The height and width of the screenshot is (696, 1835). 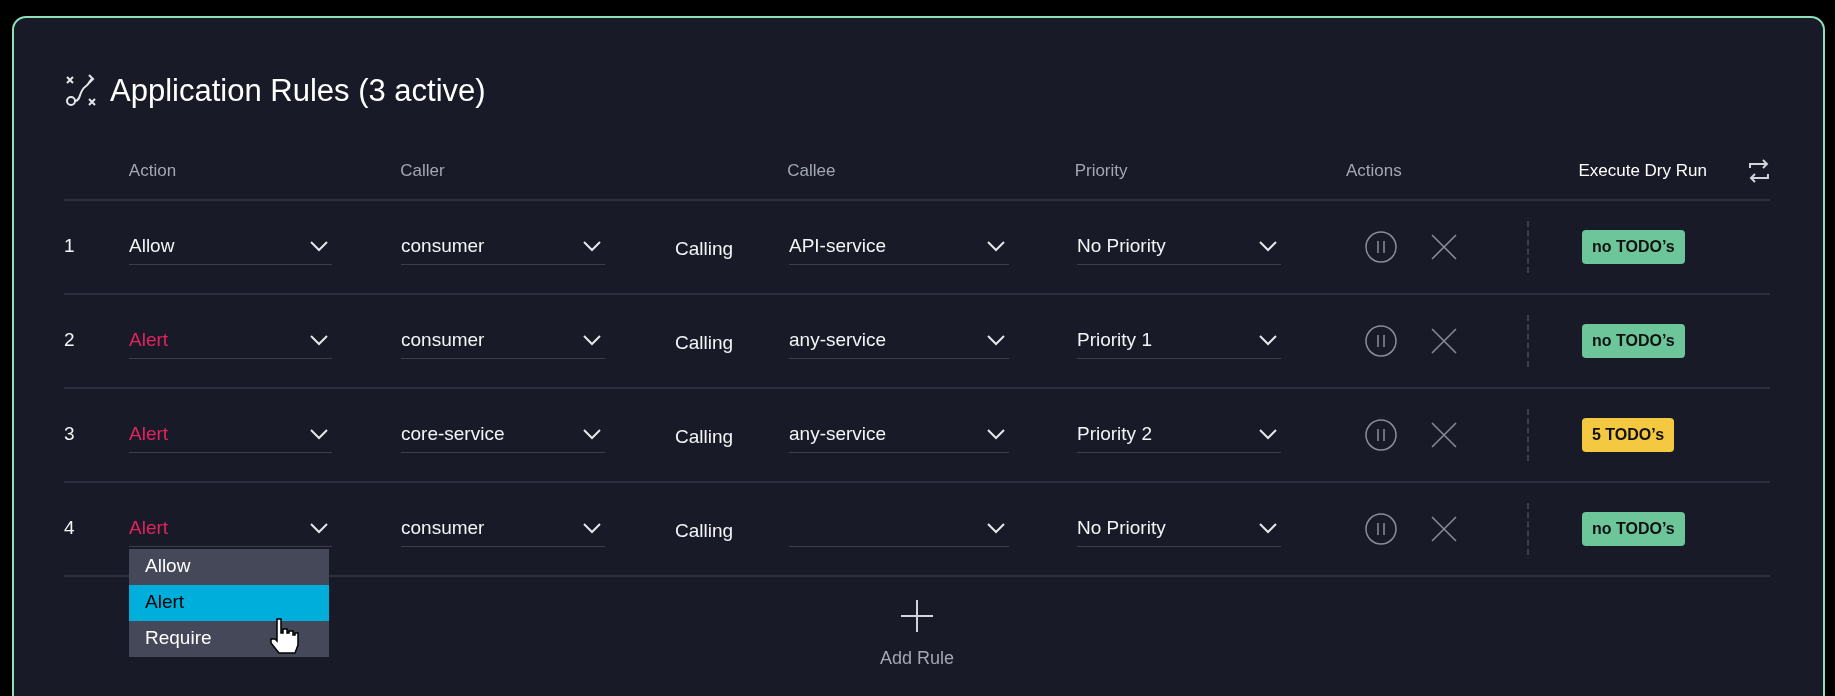 What do you see at coordinates (1628, 434) in the screenshot?
I see `status-badge: 5 TODO’s` at bounding box center [1628, 434].